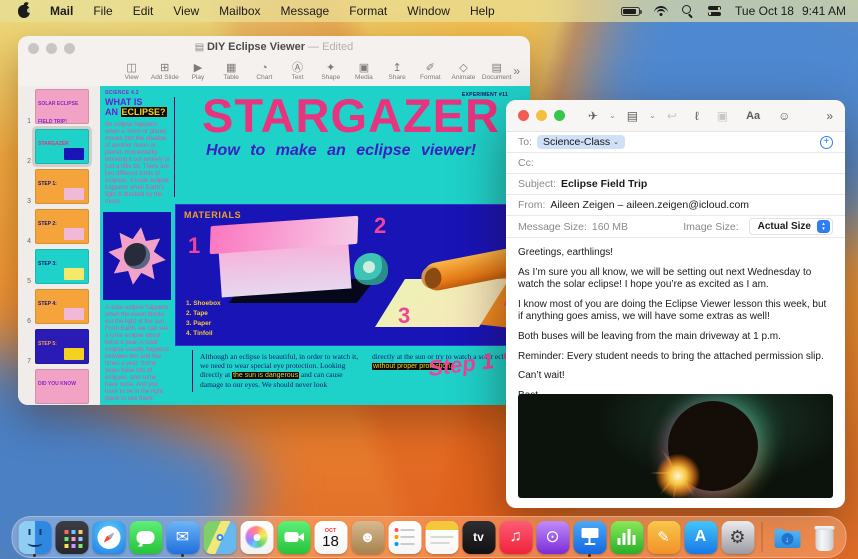 The image size is (858, 559). Describe the element at coordinates (239, 11) in the screenshot. I see `menu-item-mailbox: Mailbox` at that location.